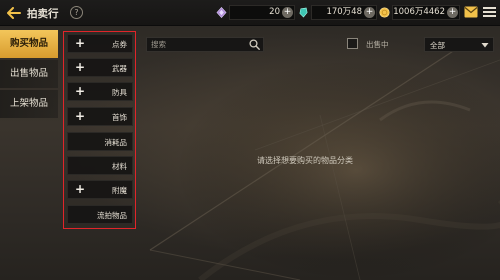 Image resolution: width=500 pixels, height=280 pixels. What do you see at coordinates (76, 12) in the screenshot?
I see `help-icon: ?` at bounding box center [76, 12].